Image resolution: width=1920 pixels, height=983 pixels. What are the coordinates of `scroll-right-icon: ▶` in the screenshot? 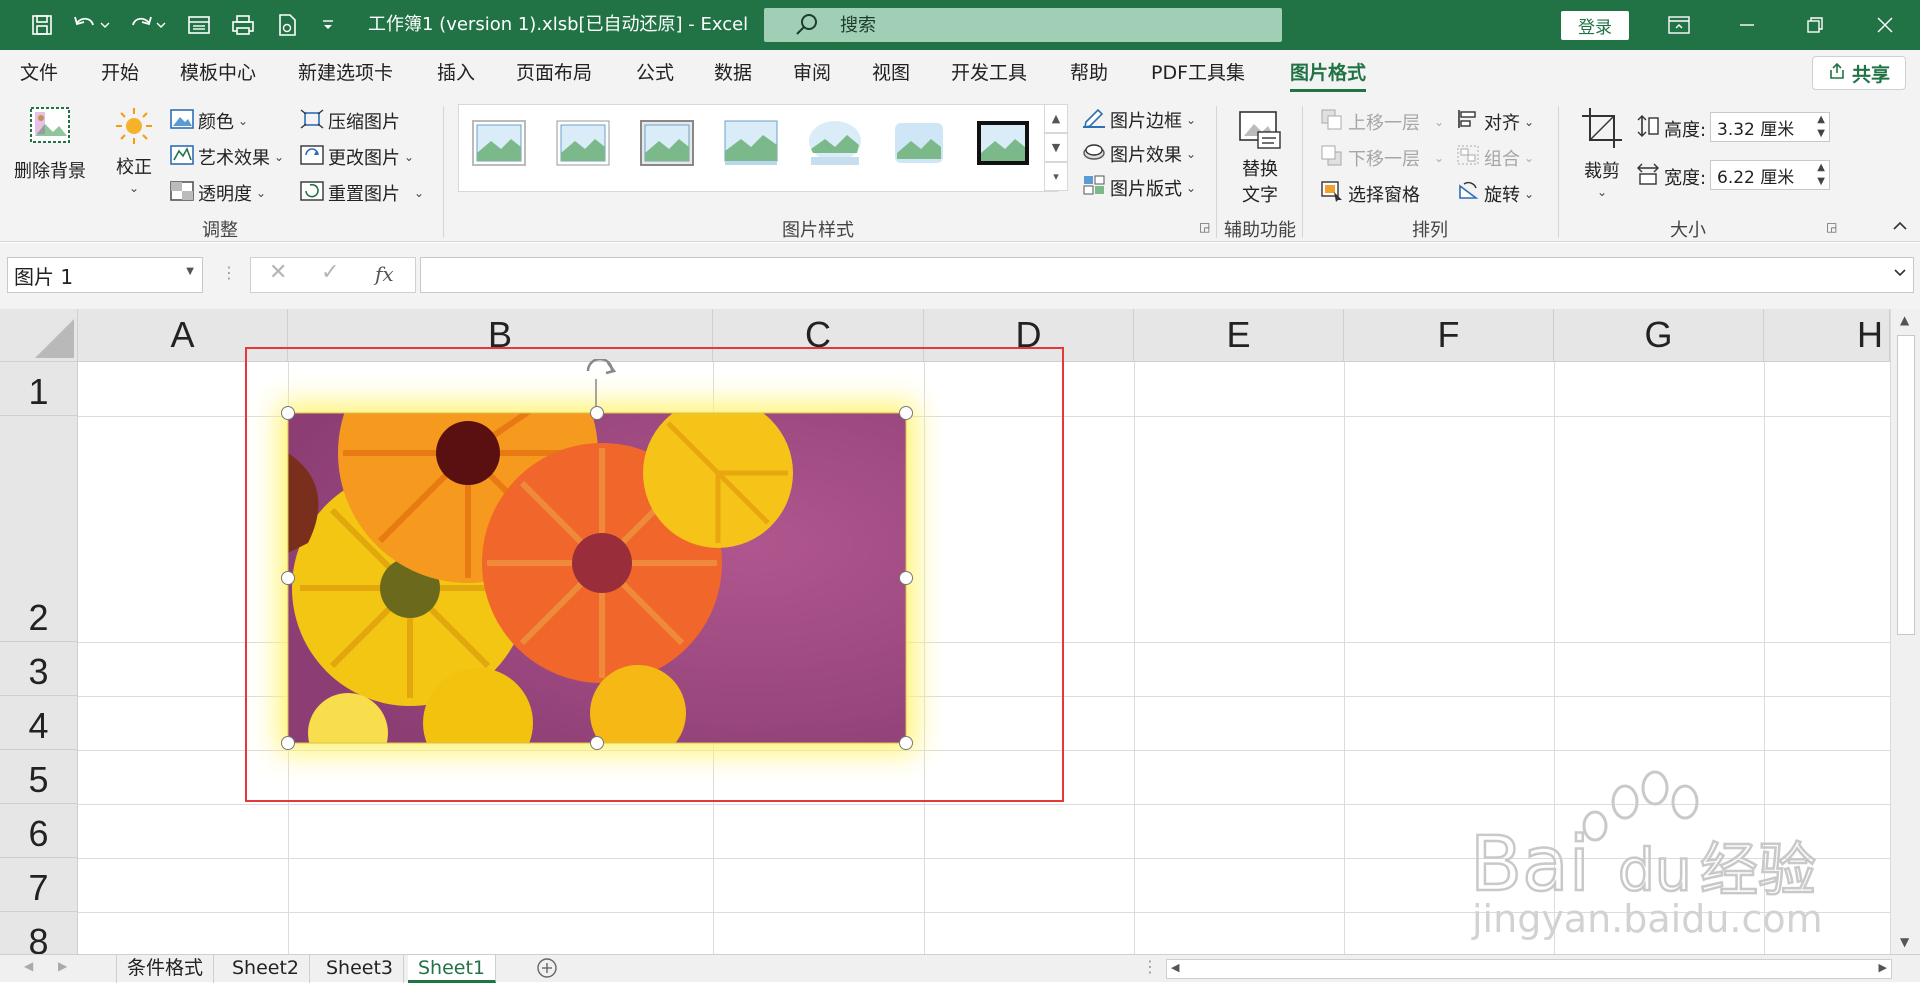 It's located at (1883, 967).